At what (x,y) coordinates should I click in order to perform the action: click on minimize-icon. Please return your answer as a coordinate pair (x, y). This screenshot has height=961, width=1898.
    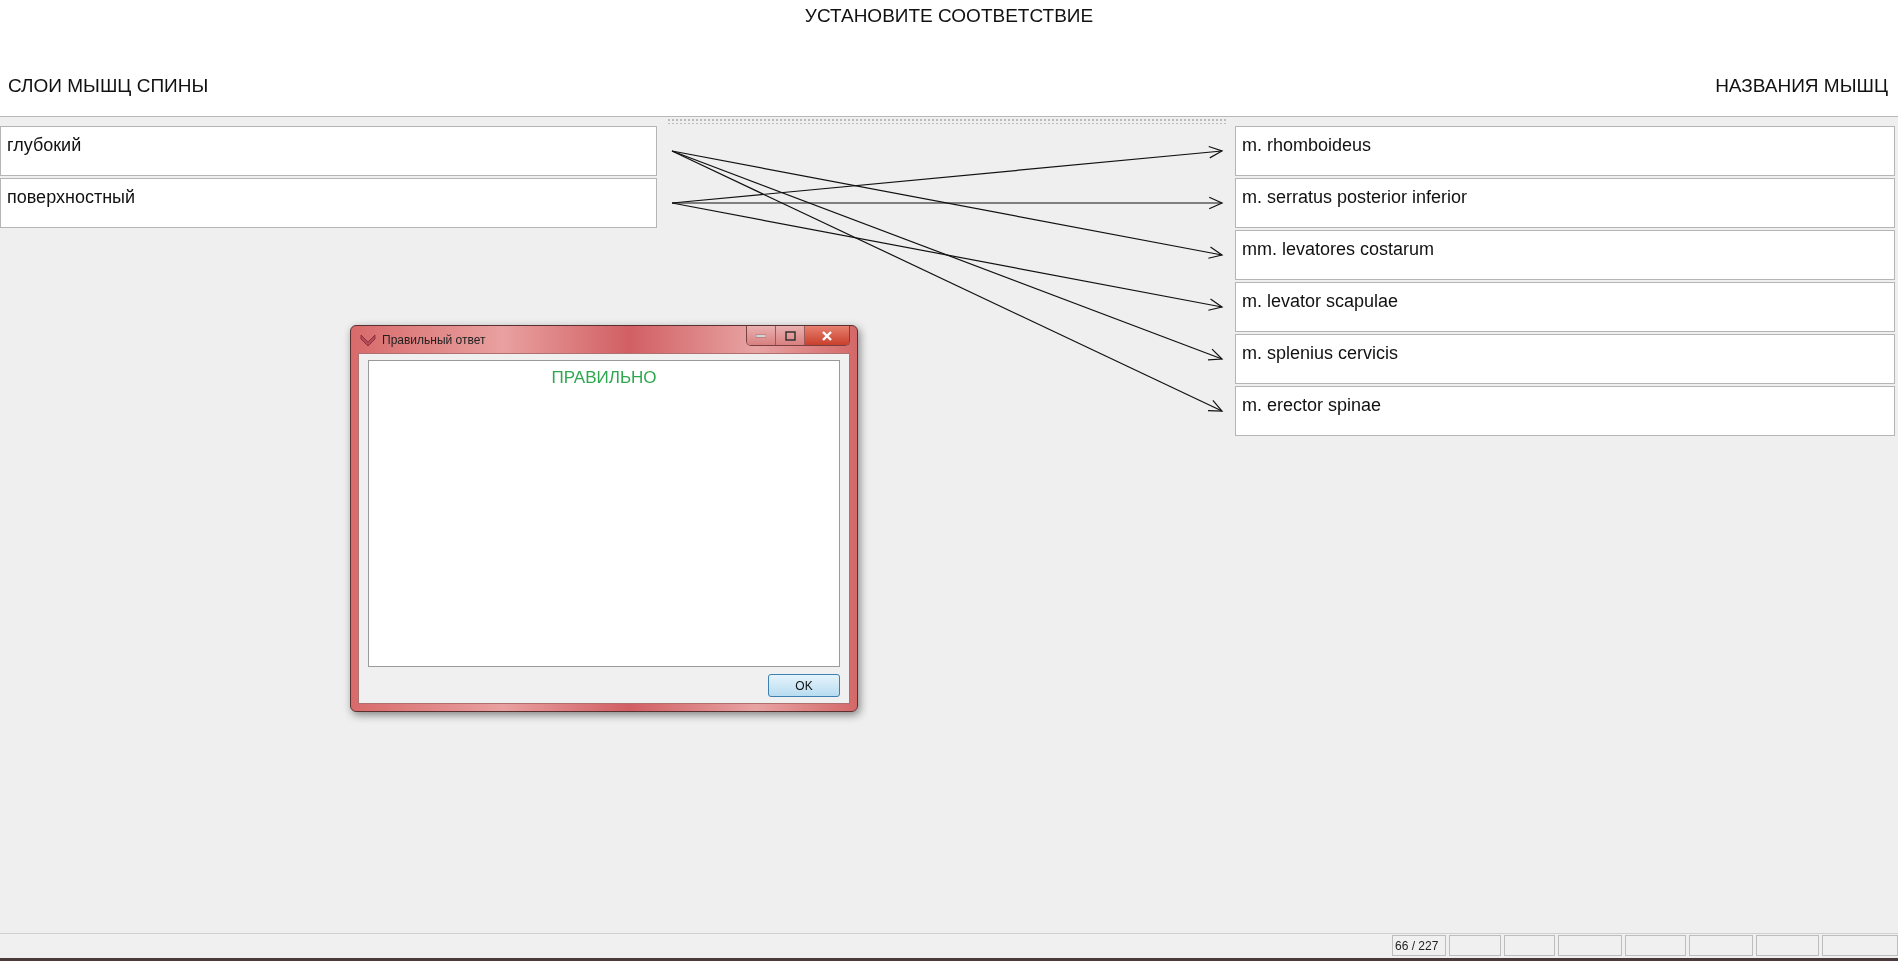
    Looking at the image, I should click on (761, 335).